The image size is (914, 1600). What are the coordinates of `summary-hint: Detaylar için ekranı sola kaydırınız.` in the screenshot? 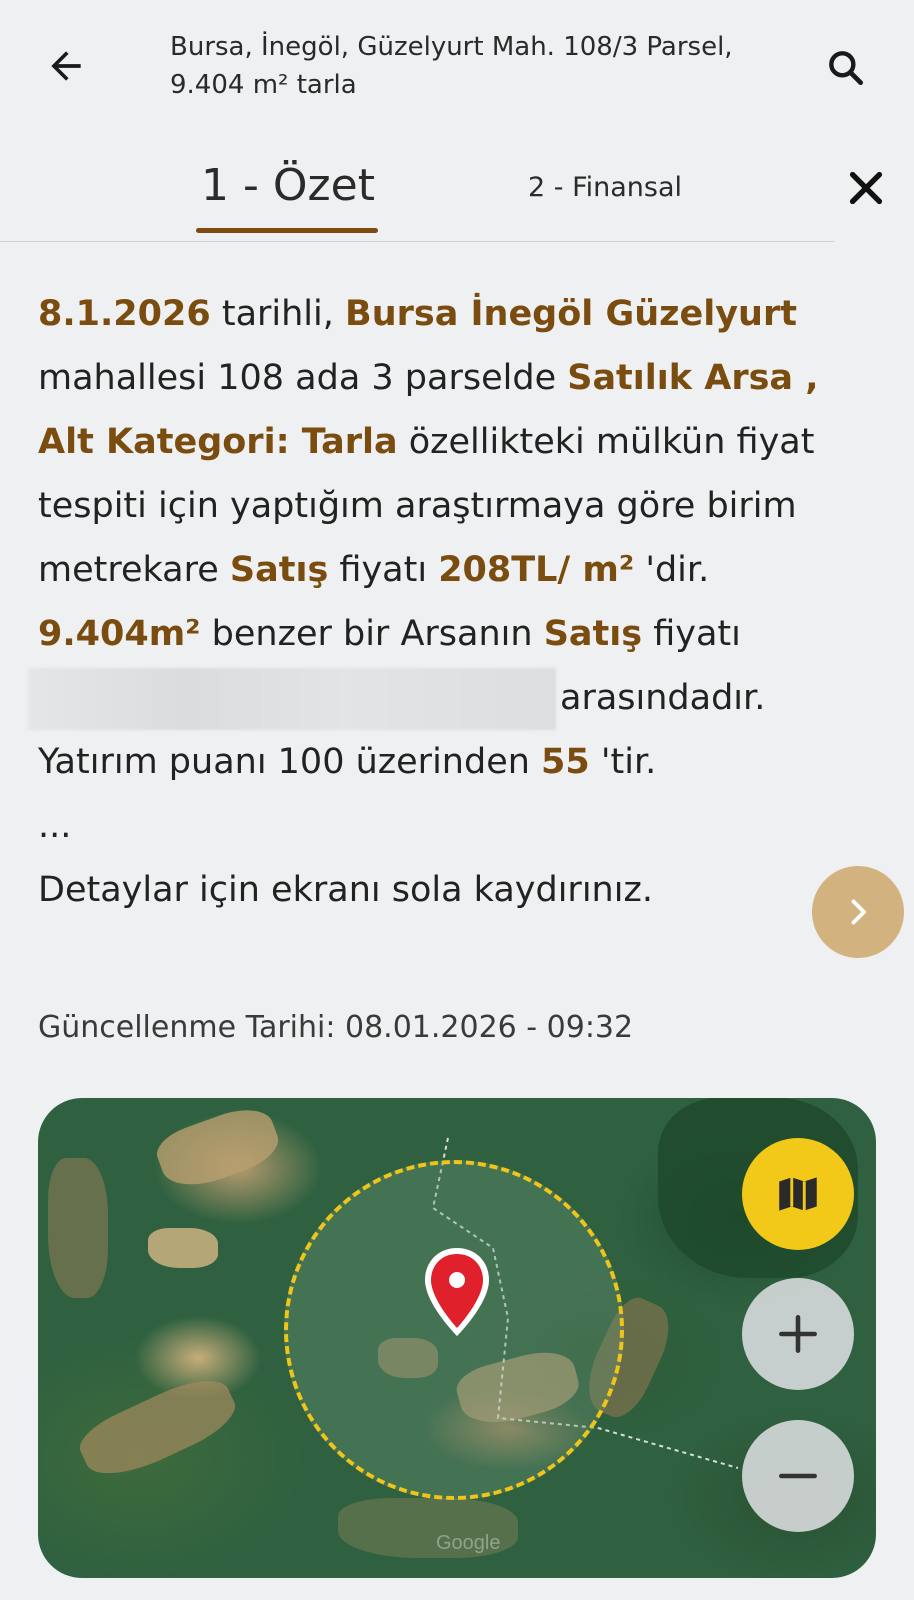 It's located at (345, 890).